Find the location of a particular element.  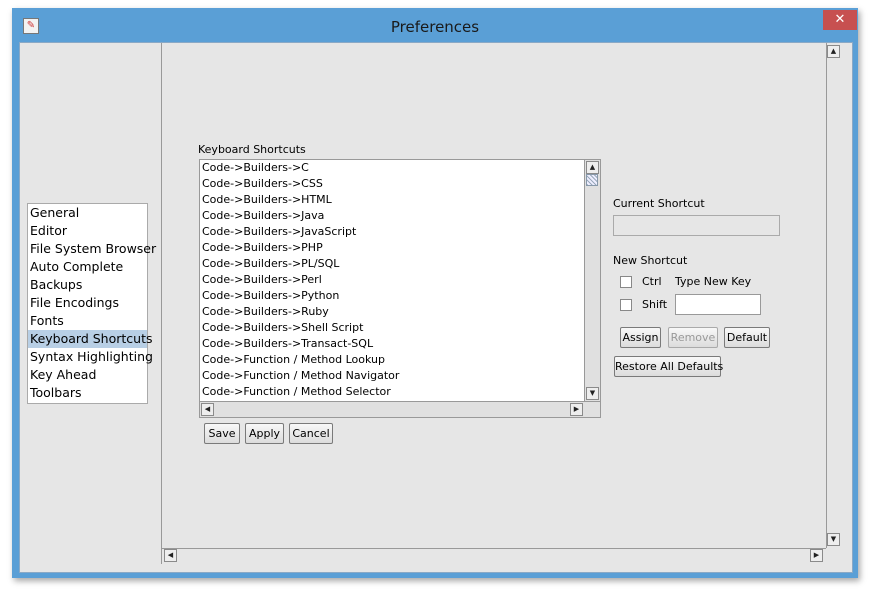

current-shortcut-label: Current Shortcut is located at coordinates (659, 203).